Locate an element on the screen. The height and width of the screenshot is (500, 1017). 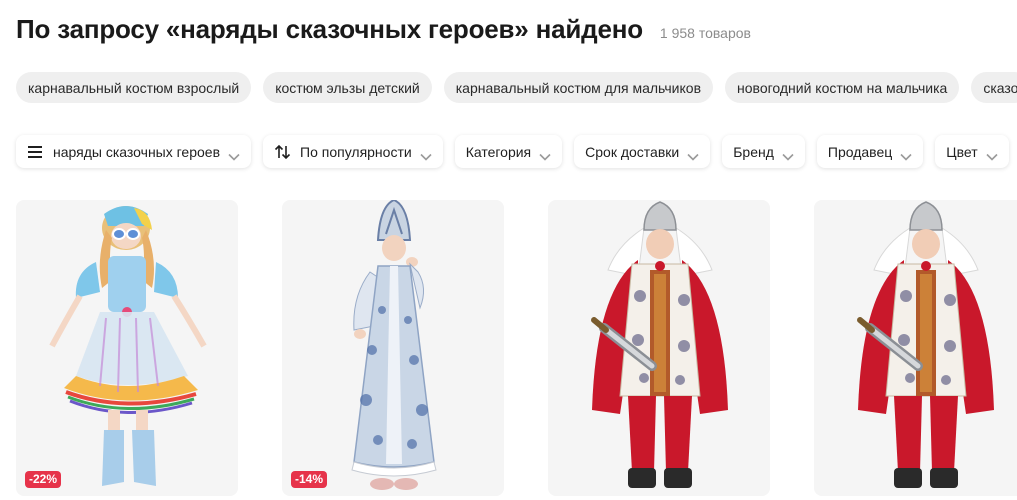
suggestion-chip: карнавальный костюм для мальчиков is located at coordinates (578, 87).